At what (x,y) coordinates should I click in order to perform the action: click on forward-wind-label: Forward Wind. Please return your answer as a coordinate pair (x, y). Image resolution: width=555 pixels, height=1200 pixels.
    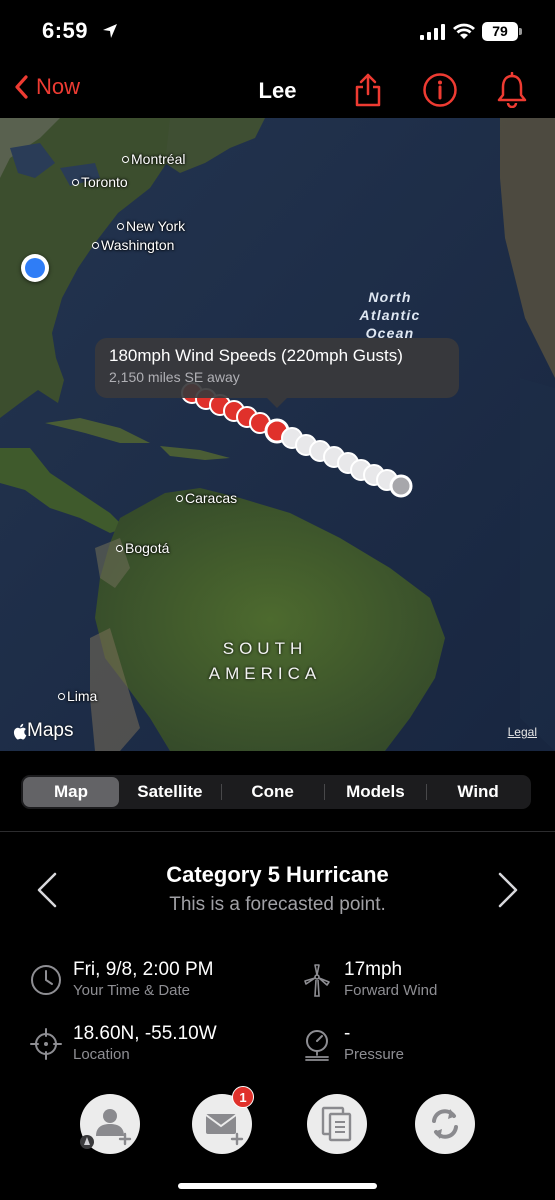
    Looking at the image, I should click on (391, 990).